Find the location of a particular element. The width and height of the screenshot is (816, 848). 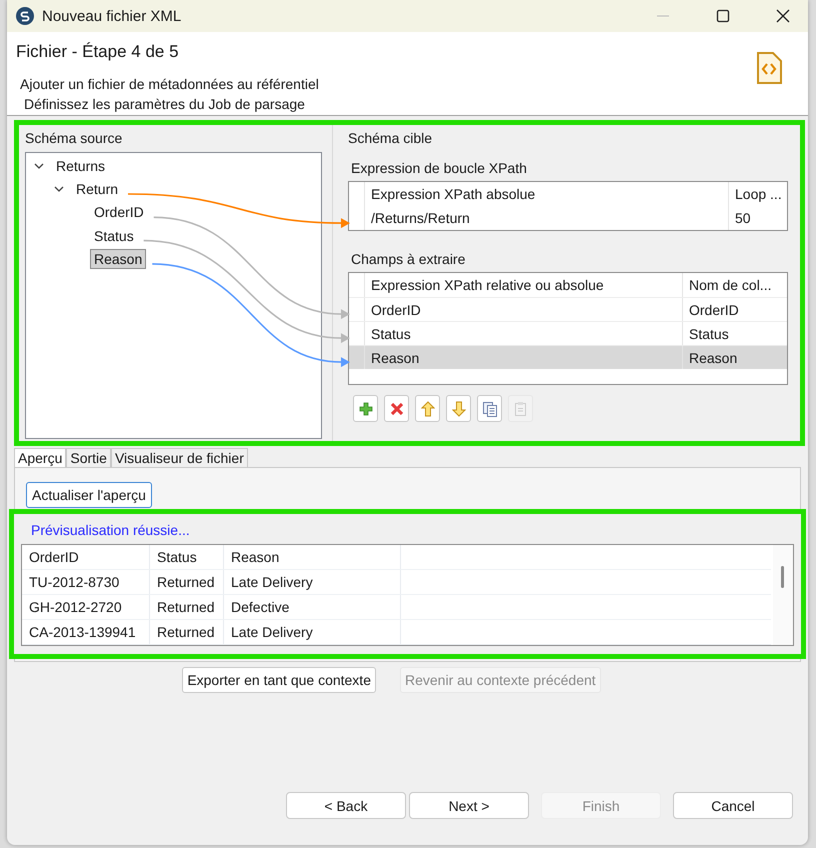

section-label: Expression de boucle XPath is located at coordinates (439, 168).